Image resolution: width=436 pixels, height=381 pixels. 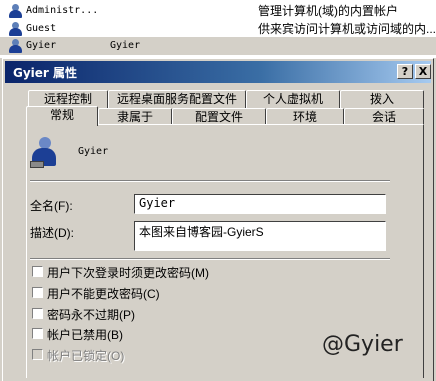 I want to click on user-name: Guest, so click(x=41, y=28).